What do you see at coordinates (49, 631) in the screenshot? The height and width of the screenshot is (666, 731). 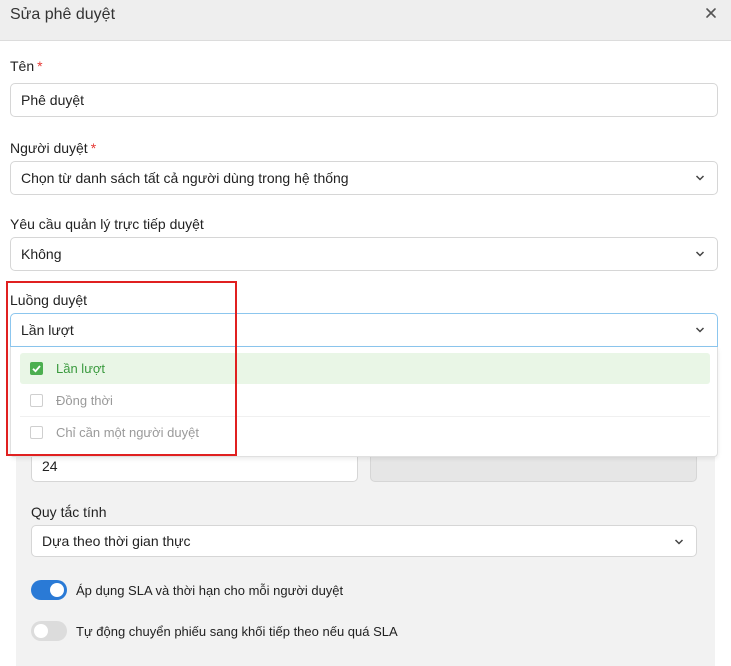 I see `auto-forward-toggle` at bounding box center [49, 631].